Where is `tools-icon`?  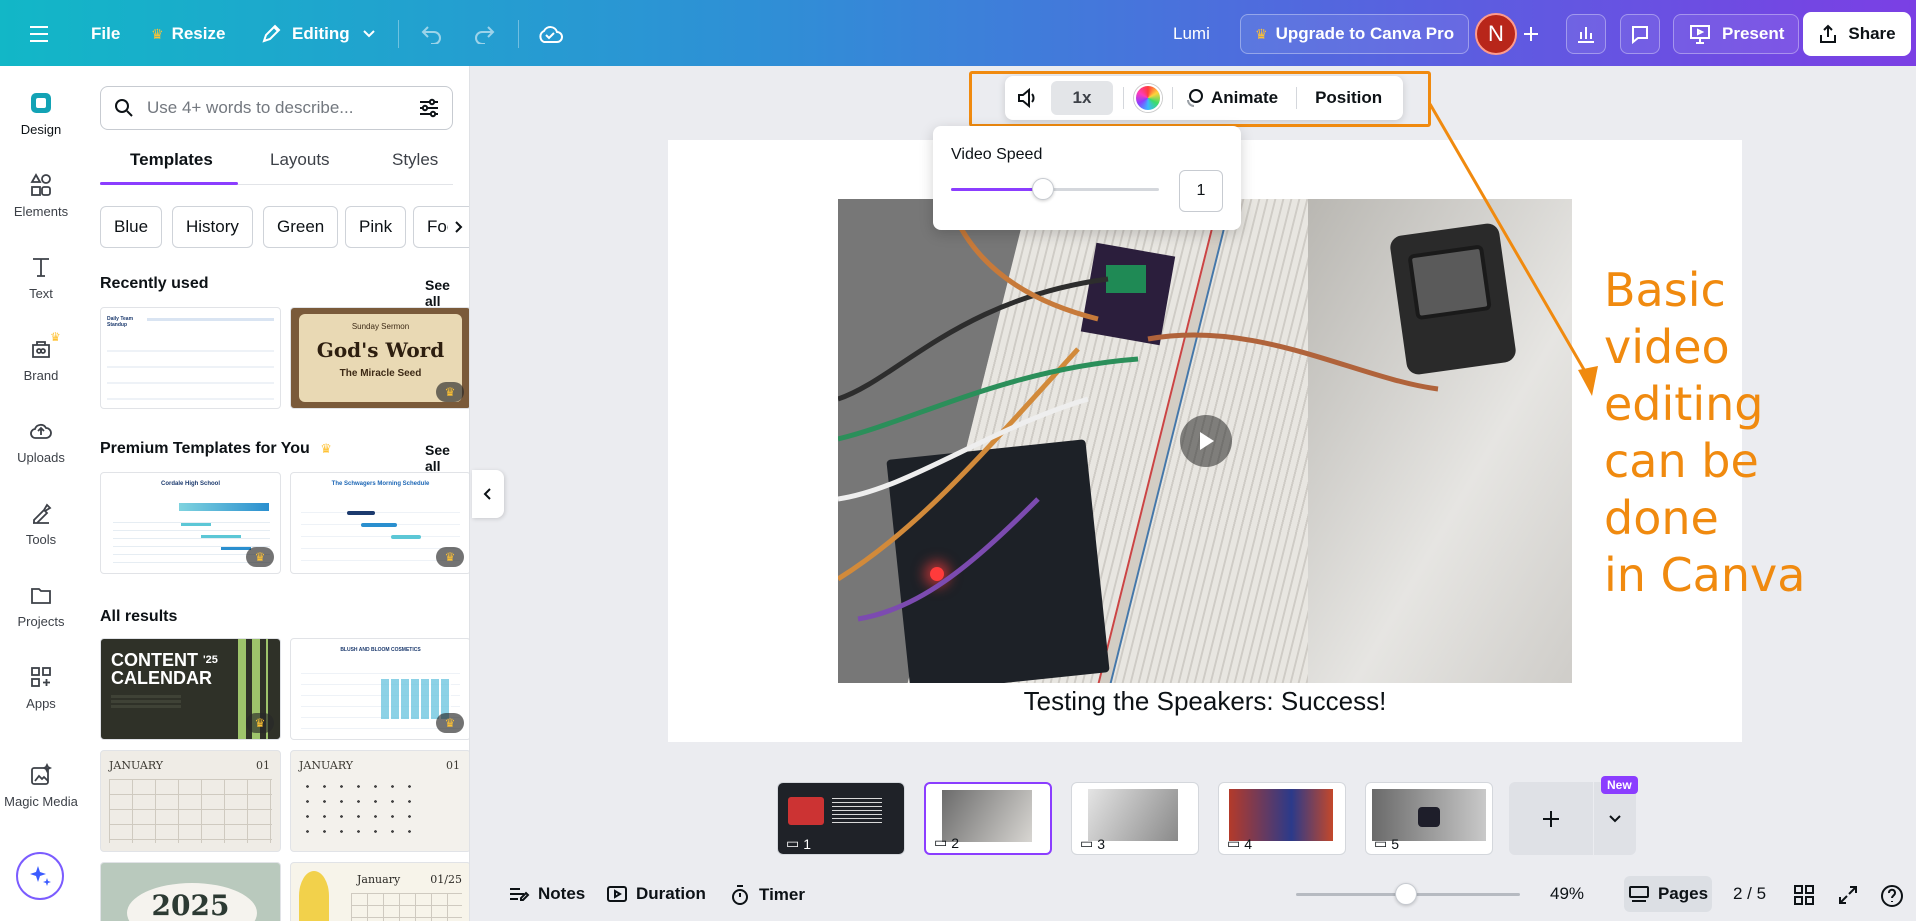 tools-icon is located at coordinates (41, 513).